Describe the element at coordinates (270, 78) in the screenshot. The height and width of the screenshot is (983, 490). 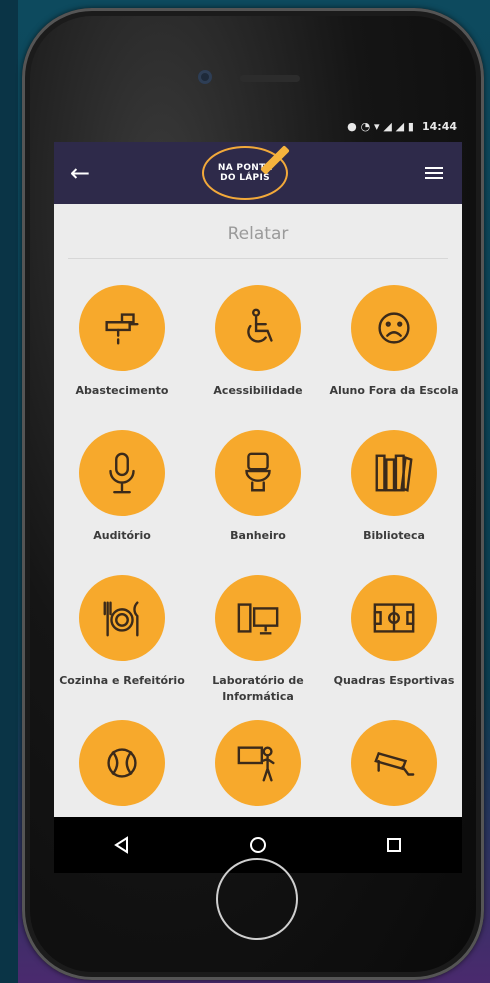
I see `earpiece-speaker` at that location.